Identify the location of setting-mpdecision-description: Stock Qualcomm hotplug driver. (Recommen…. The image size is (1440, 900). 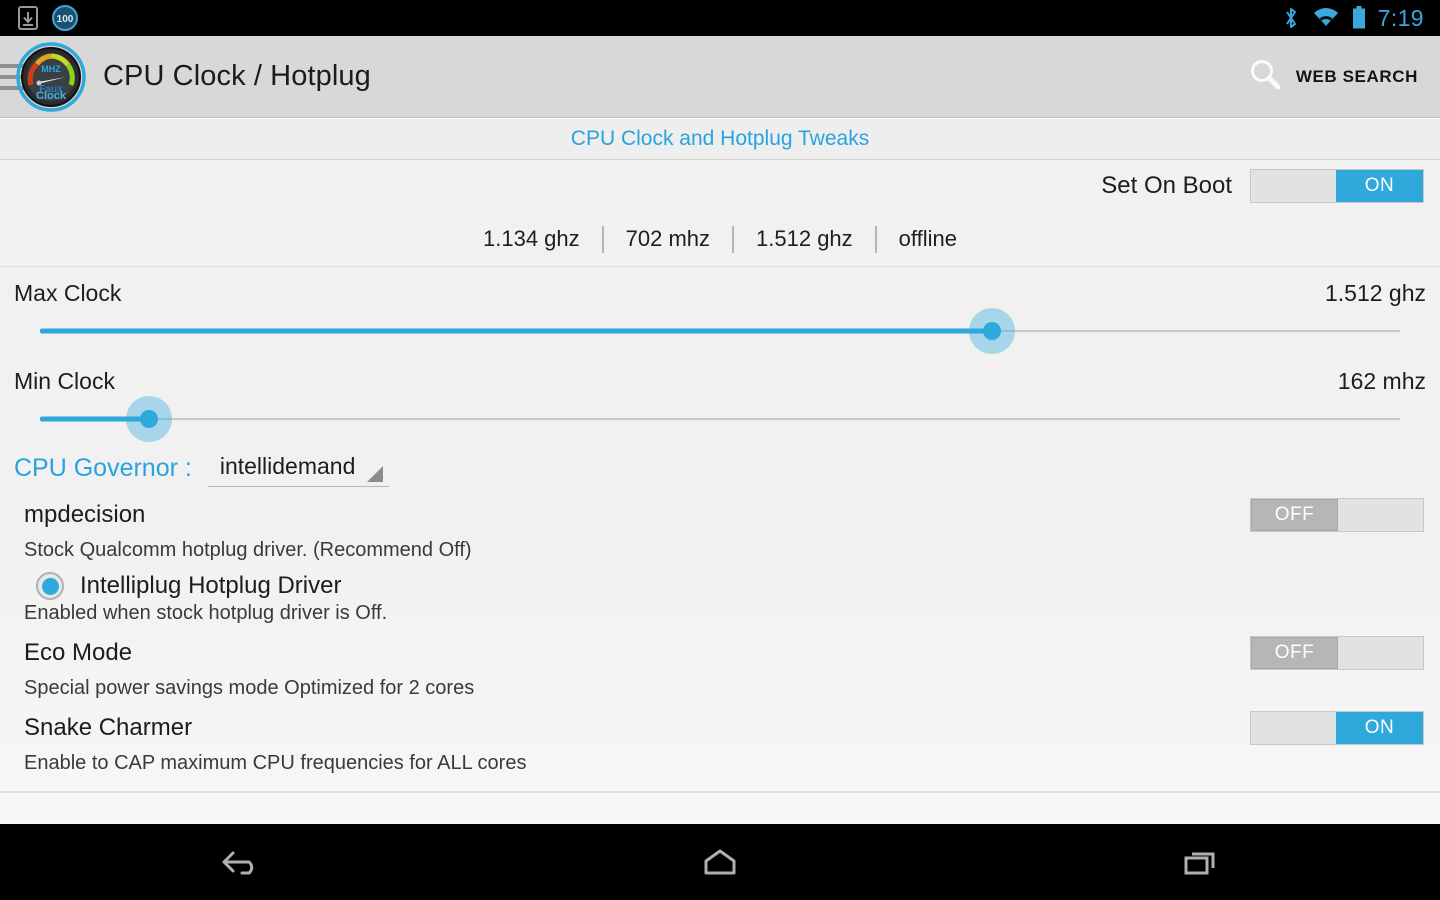
(248, 550).